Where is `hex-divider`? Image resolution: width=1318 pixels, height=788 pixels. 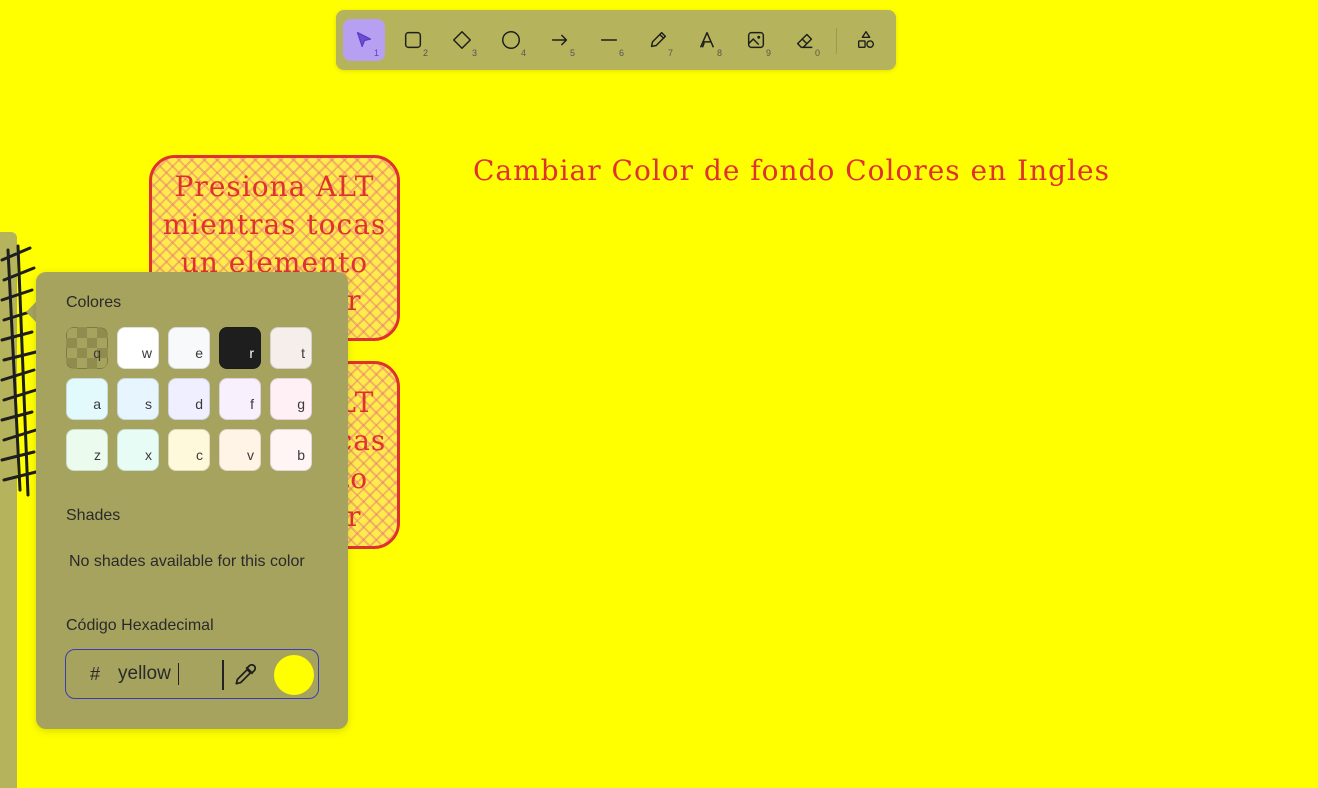 hex-divider is located at coordinates (223, 675).